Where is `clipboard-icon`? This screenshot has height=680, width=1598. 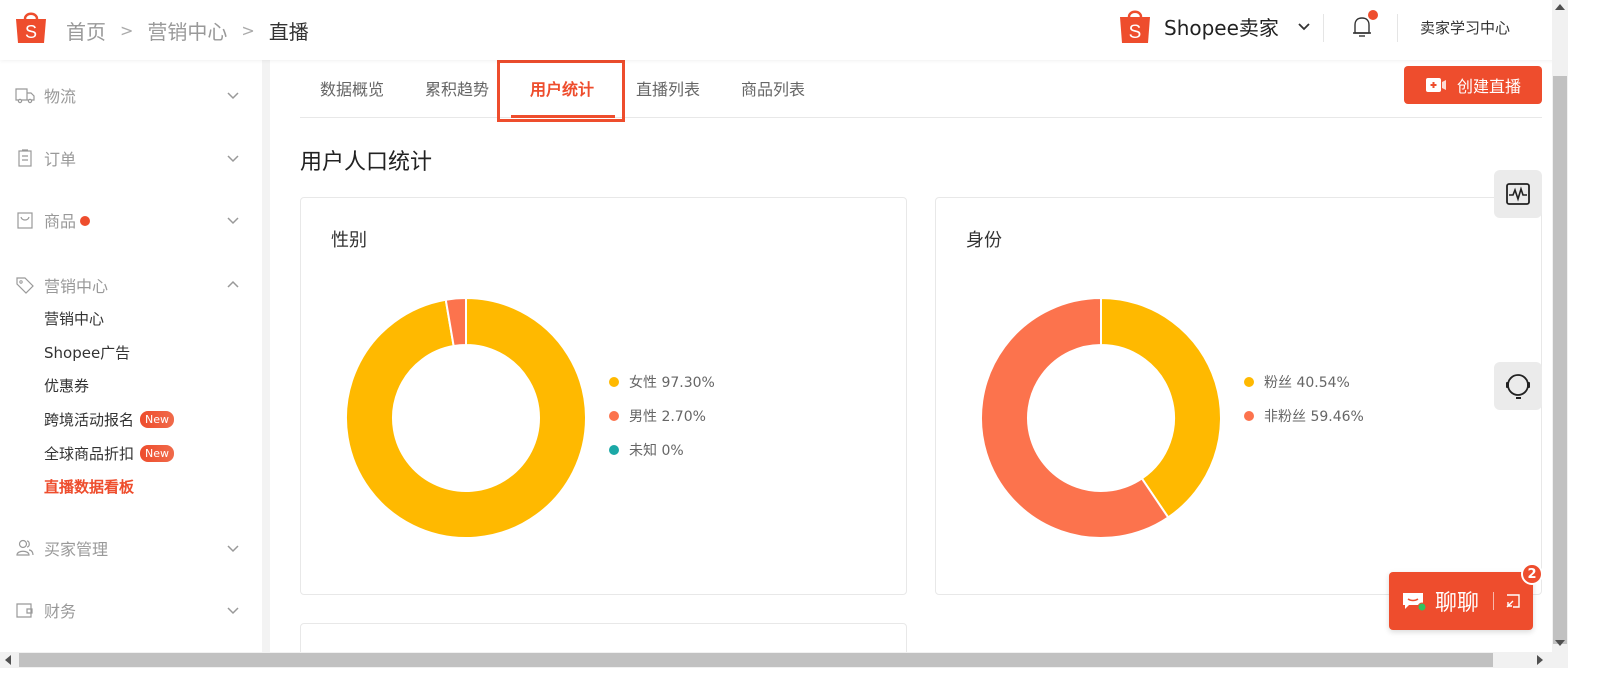 clipboard-icon is located at coordinates (25, 158).